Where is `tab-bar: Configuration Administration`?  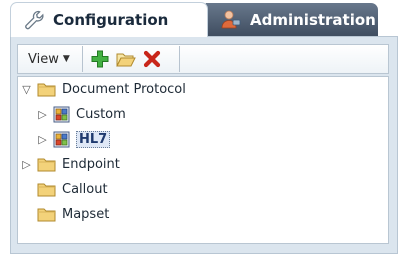
tab-bar: Configuration Administration is located at coordinates (204, 18).